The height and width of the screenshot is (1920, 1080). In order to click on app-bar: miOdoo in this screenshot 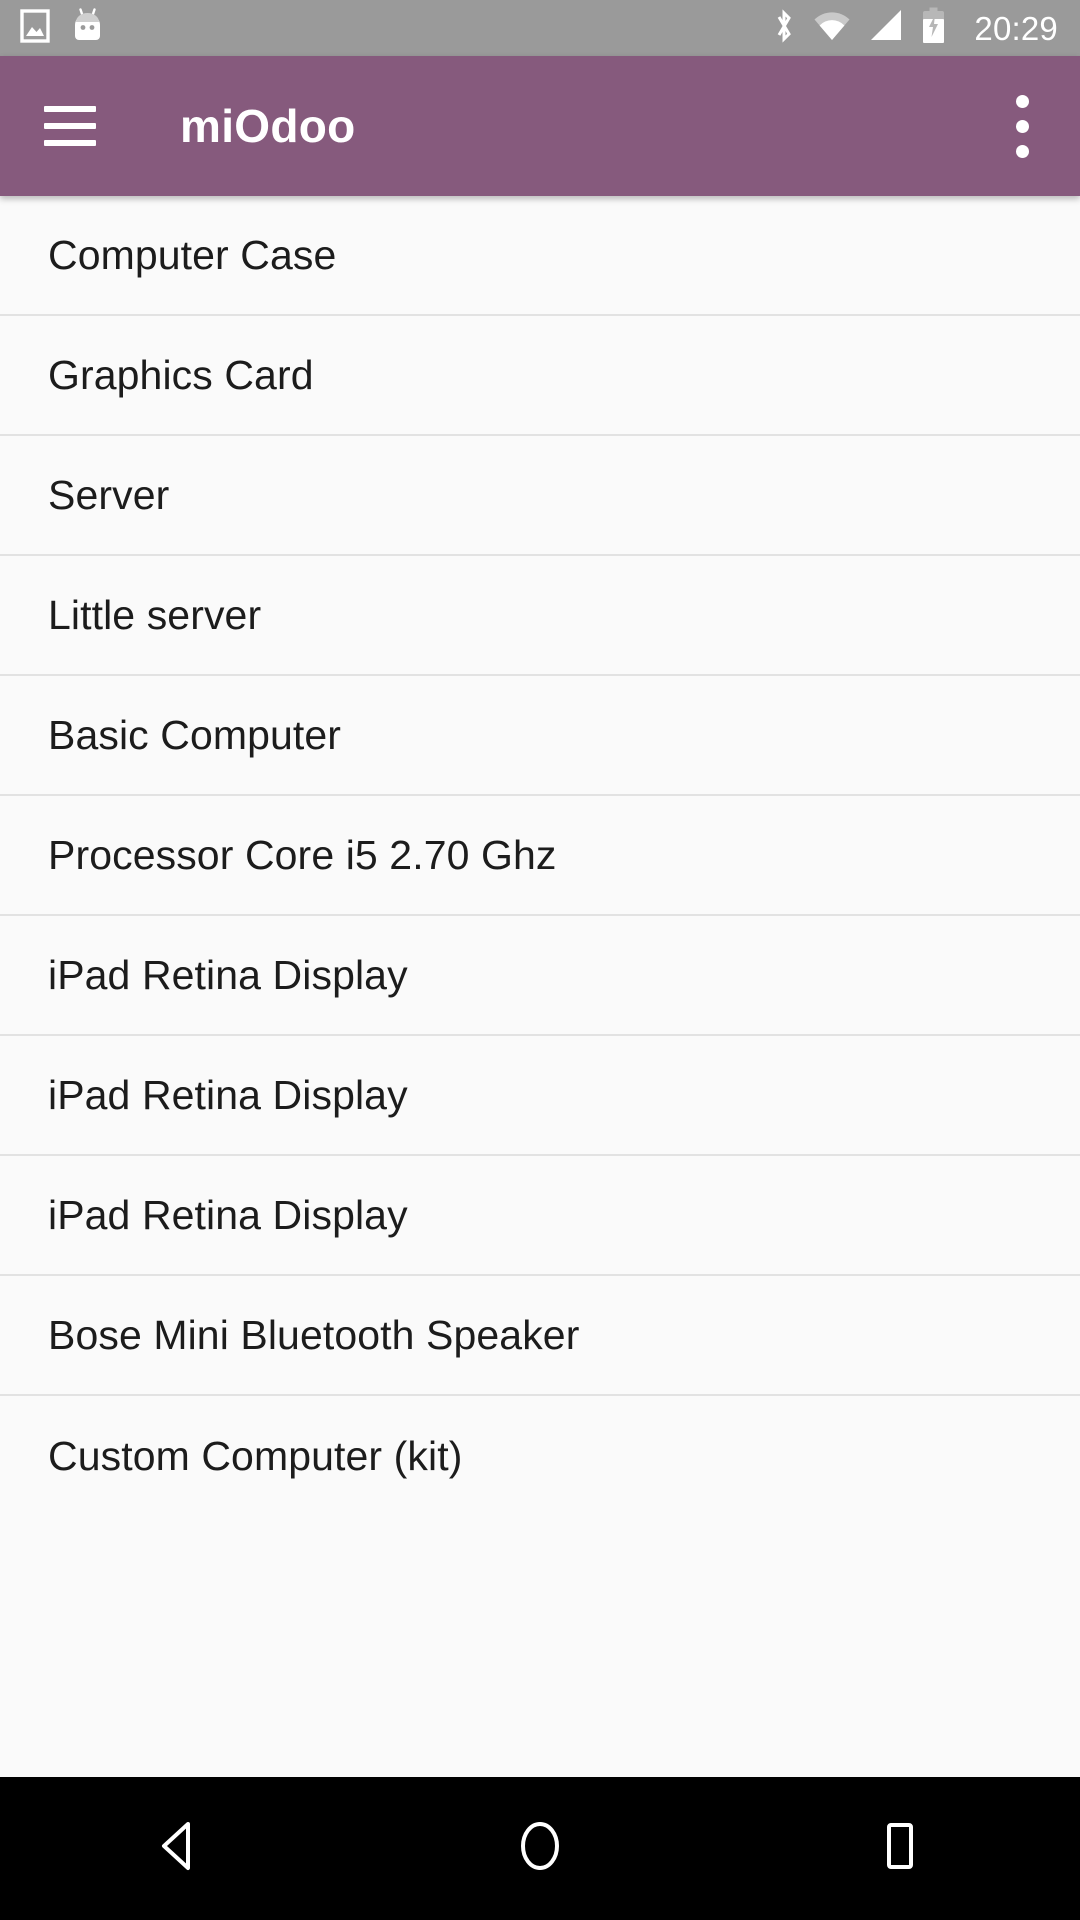, I will do `click(540, 126)`.